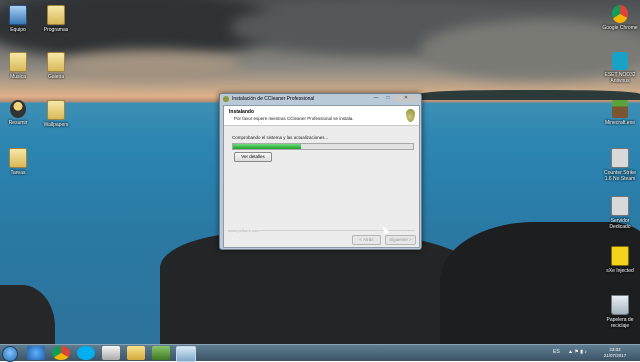  What do you see at coordinates (56, 125) in the screenshot?
I see `desktop-icon-label: Wallpapers` at bounding box center [56, 125].